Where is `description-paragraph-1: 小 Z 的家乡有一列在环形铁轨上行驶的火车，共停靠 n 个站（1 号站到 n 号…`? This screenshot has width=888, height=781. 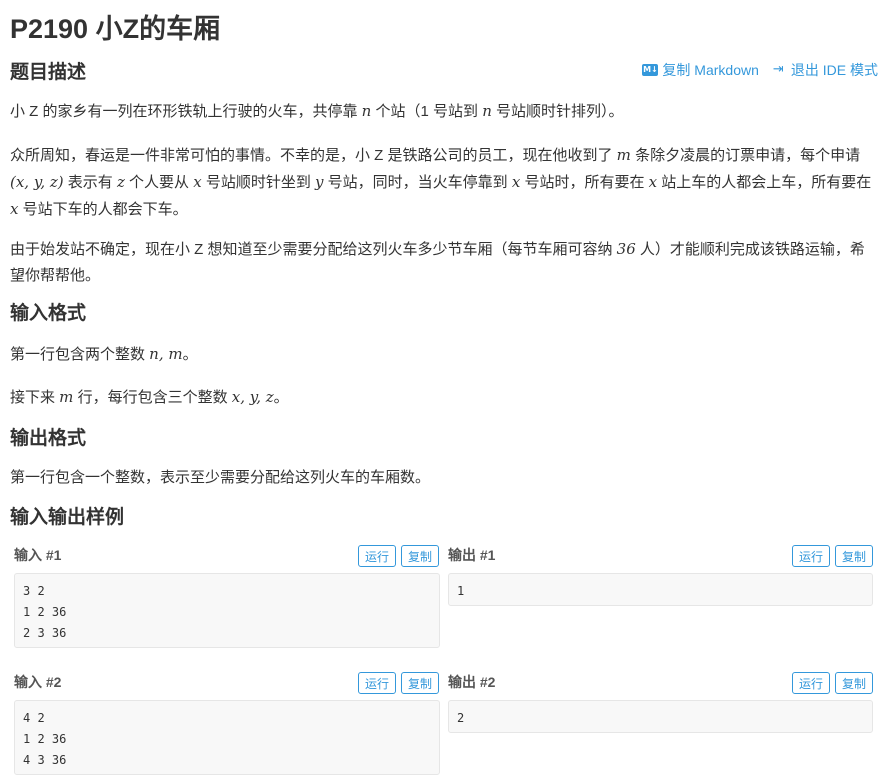
description-paragraph-1: 小 Z 的家乡有一列在环形铁轨上行驶的火车，共停靠 n 个站（1 号站到 n 号… is located at coordinates (444, 111).